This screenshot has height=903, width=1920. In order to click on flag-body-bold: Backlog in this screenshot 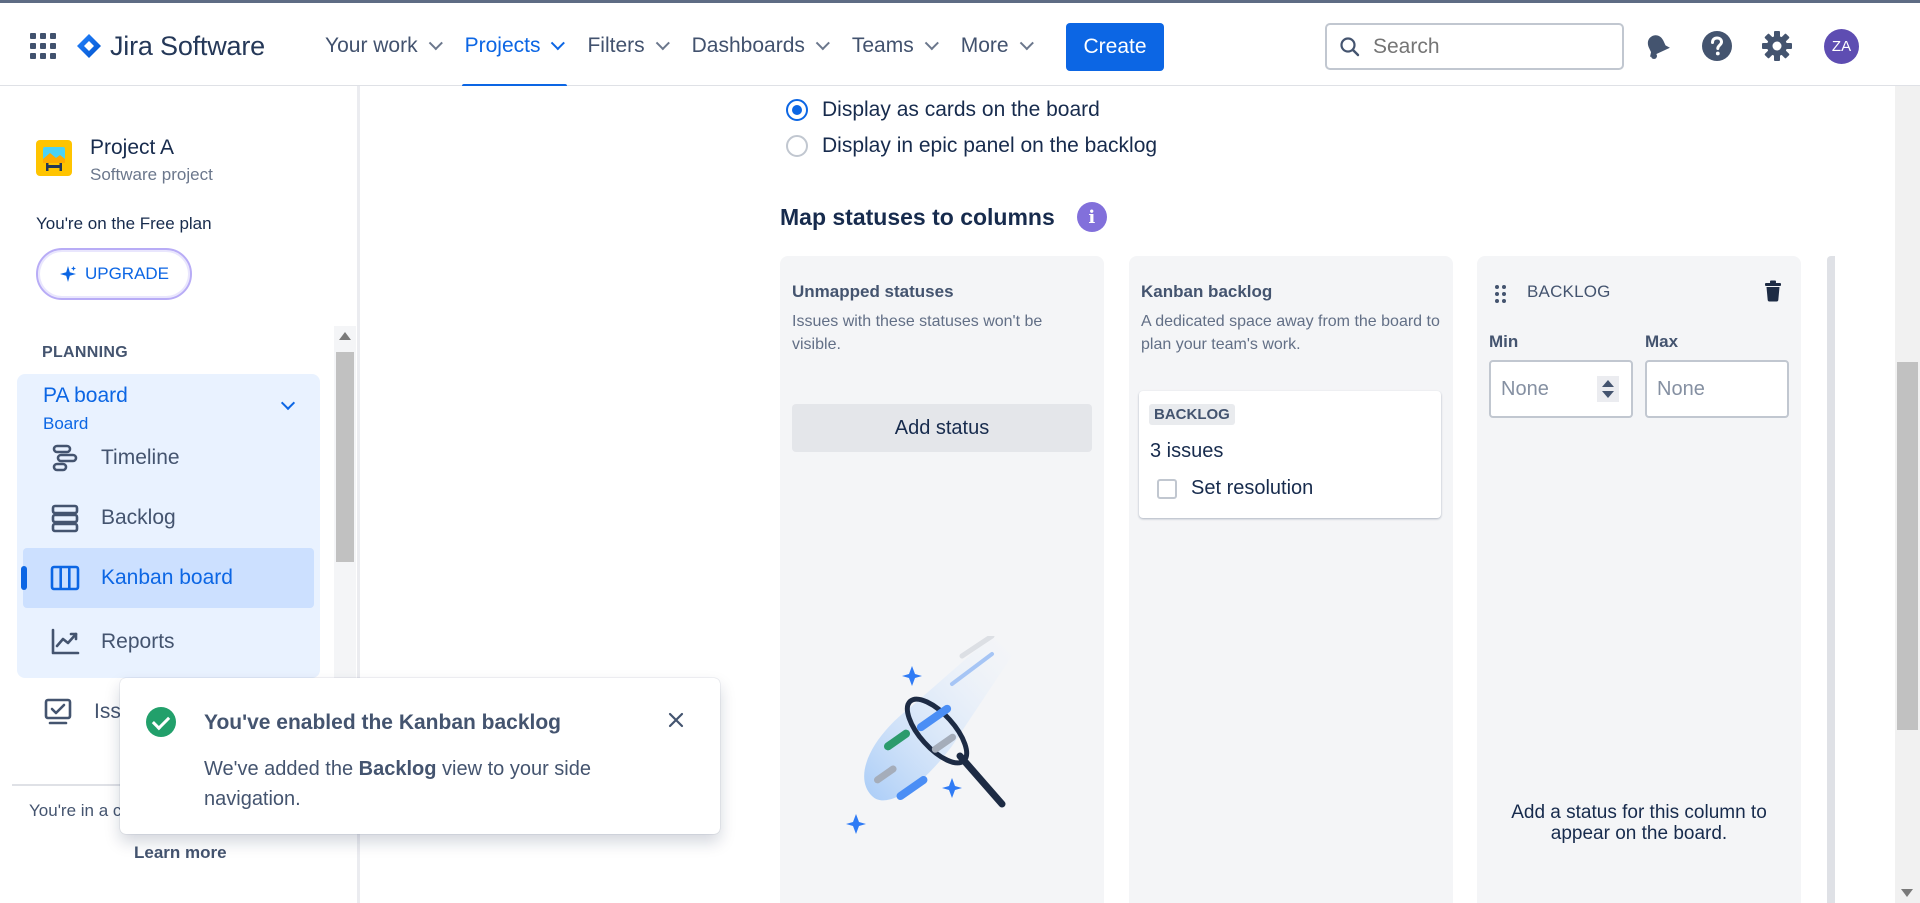, I will do `click(397, 769)`.